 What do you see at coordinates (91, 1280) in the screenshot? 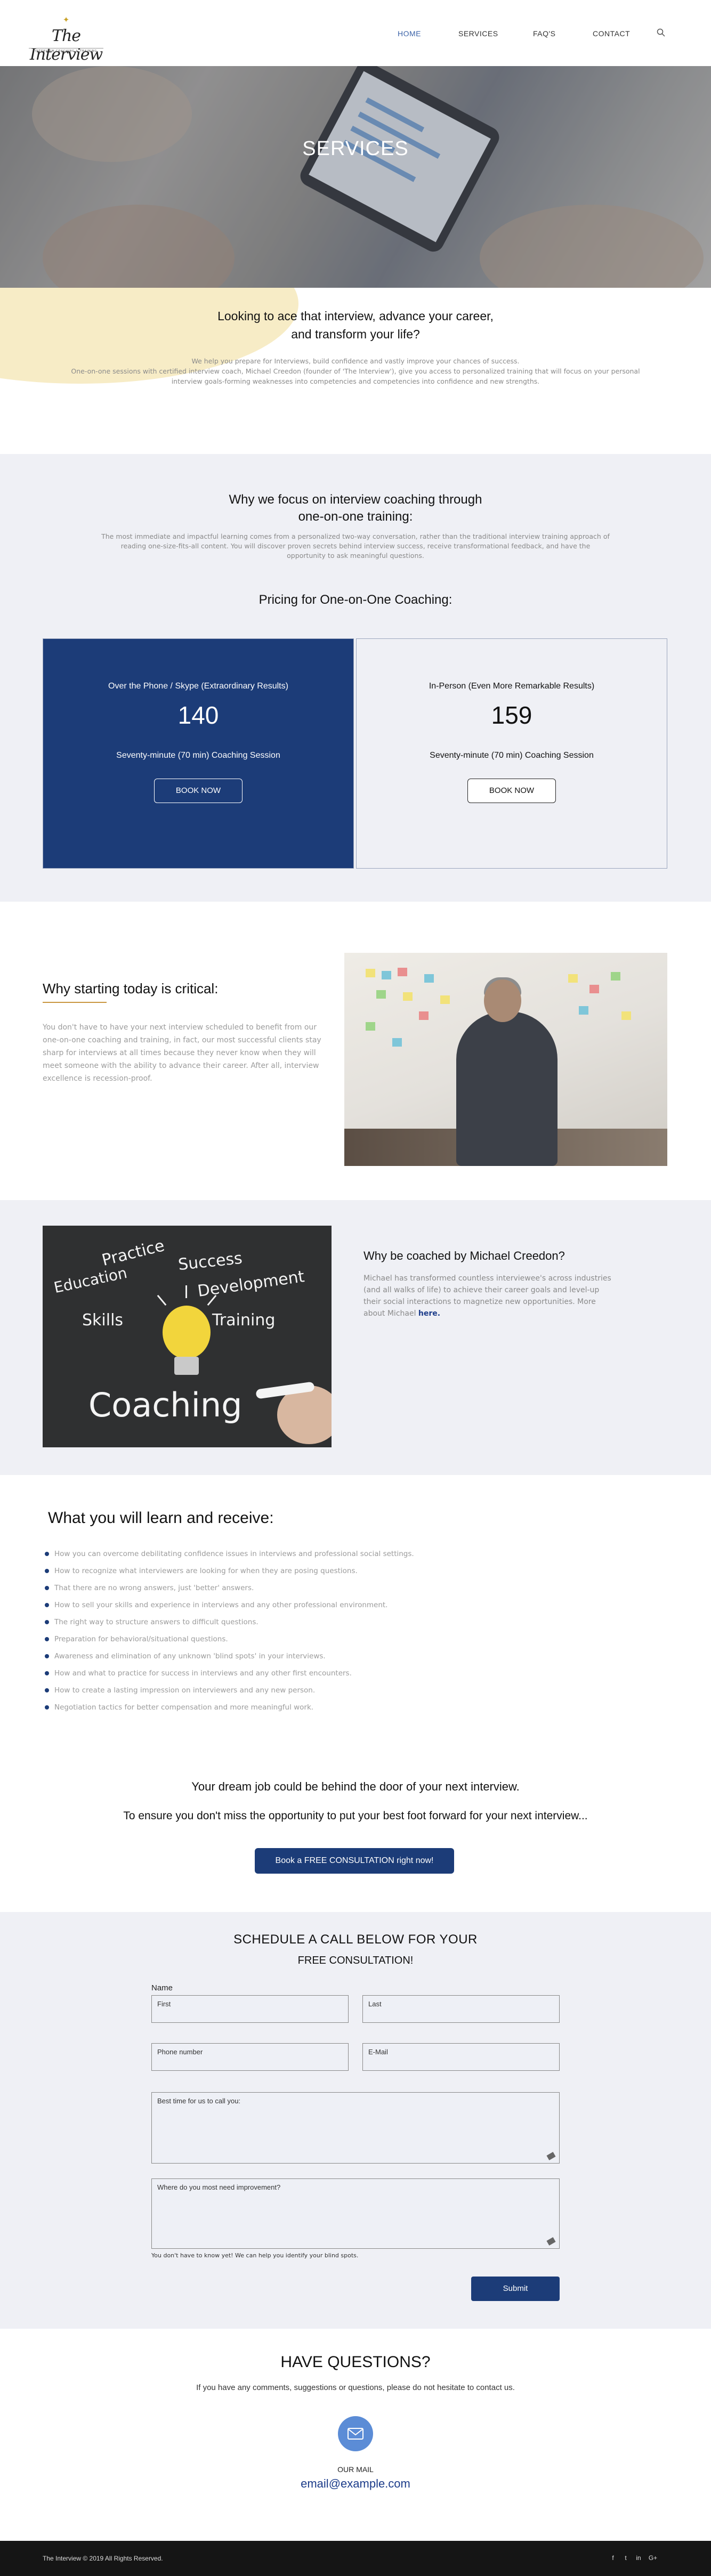
I see `chalk-word: Education` at bounding box center [91, 1280].